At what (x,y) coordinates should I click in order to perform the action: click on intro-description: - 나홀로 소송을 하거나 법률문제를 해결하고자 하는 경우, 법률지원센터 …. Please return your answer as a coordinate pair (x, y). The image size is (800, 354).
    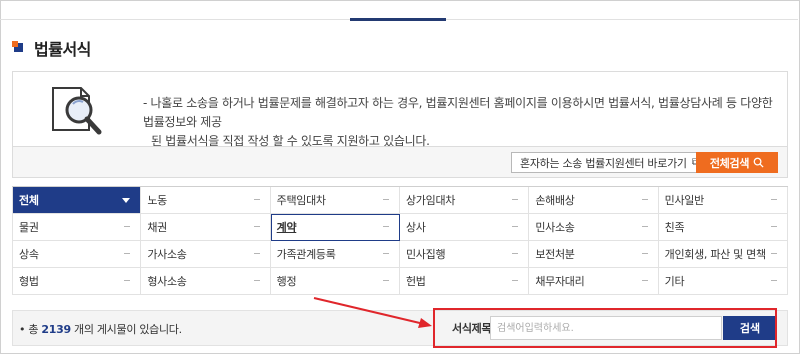
    Looking at the image, I should click on (462, 122).